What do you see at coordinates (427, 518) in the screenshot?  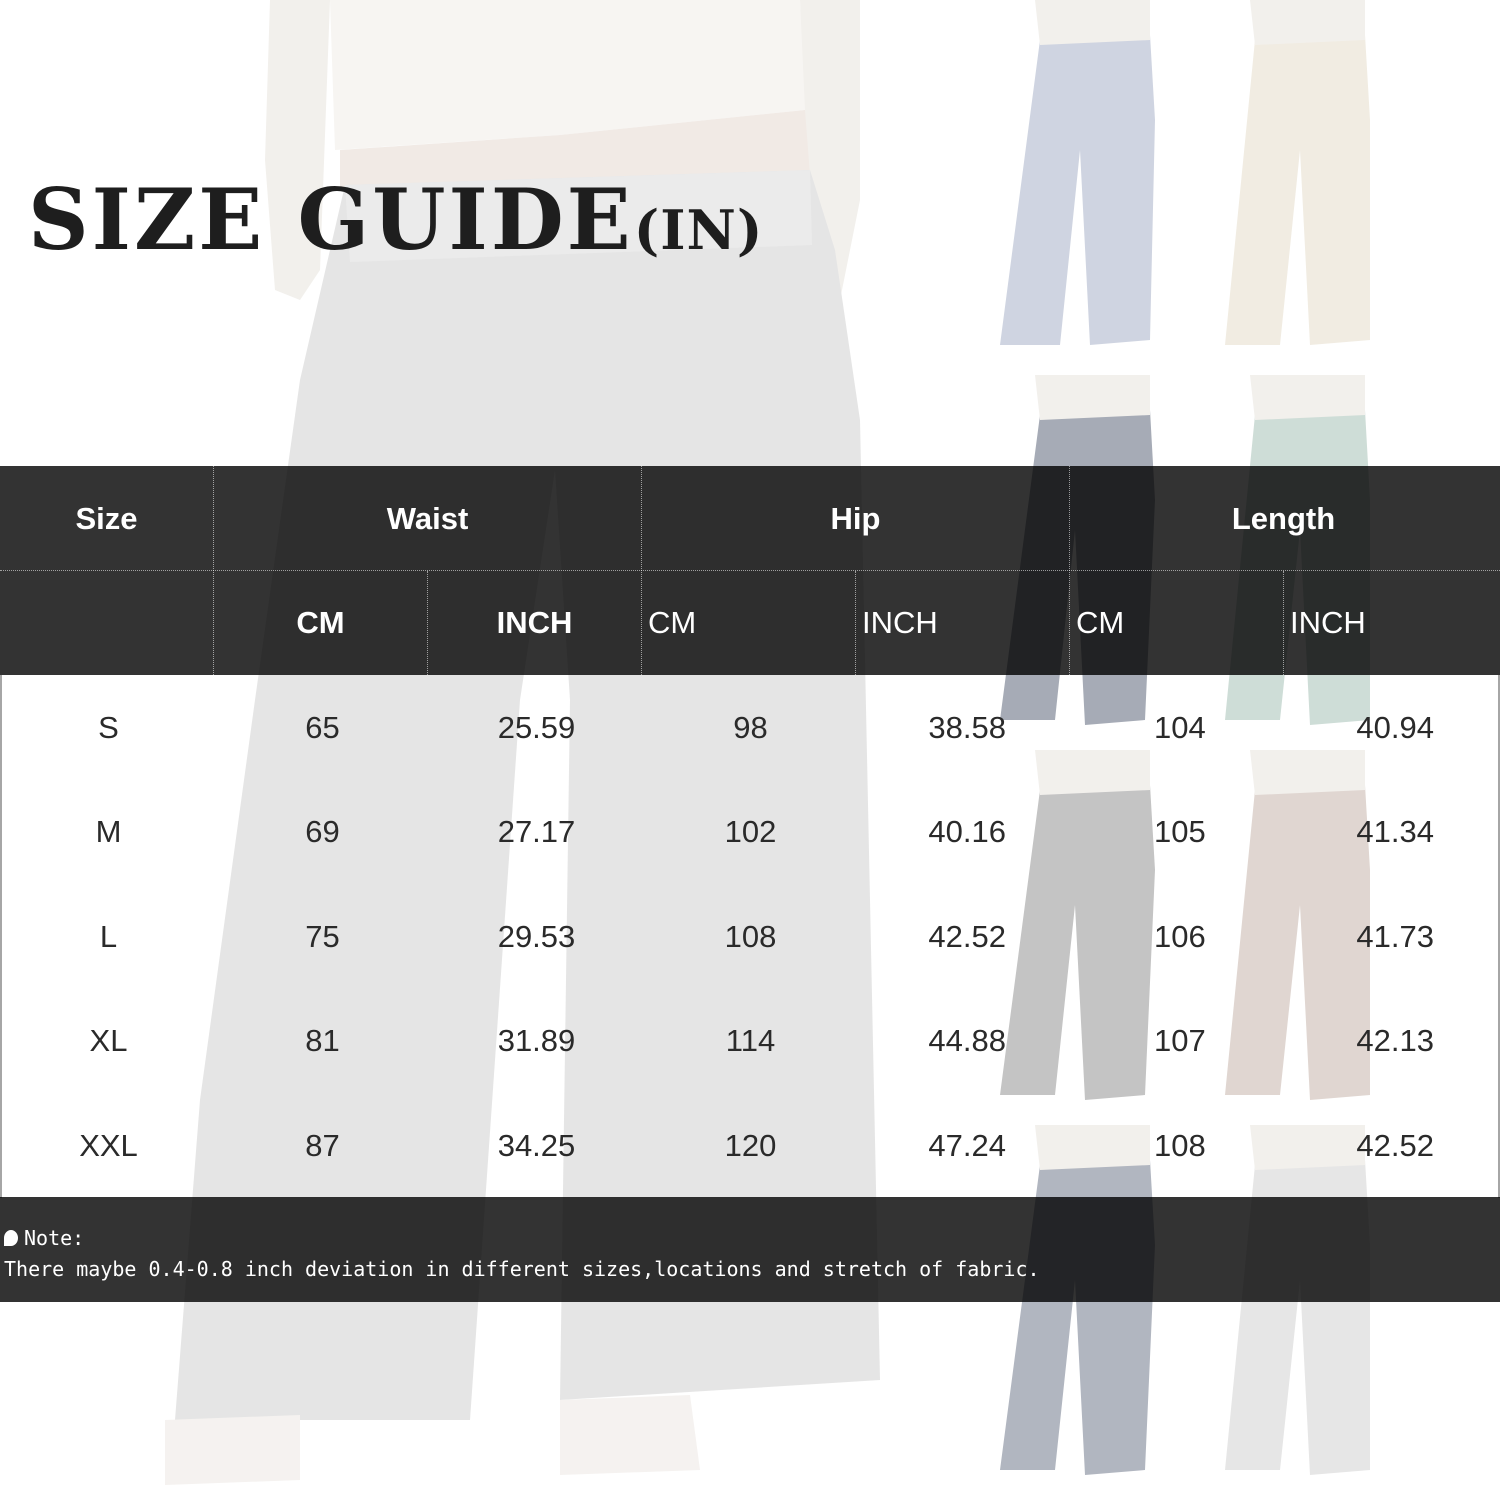 I see `header-waist: Waist` at bounding box center [427, 518].